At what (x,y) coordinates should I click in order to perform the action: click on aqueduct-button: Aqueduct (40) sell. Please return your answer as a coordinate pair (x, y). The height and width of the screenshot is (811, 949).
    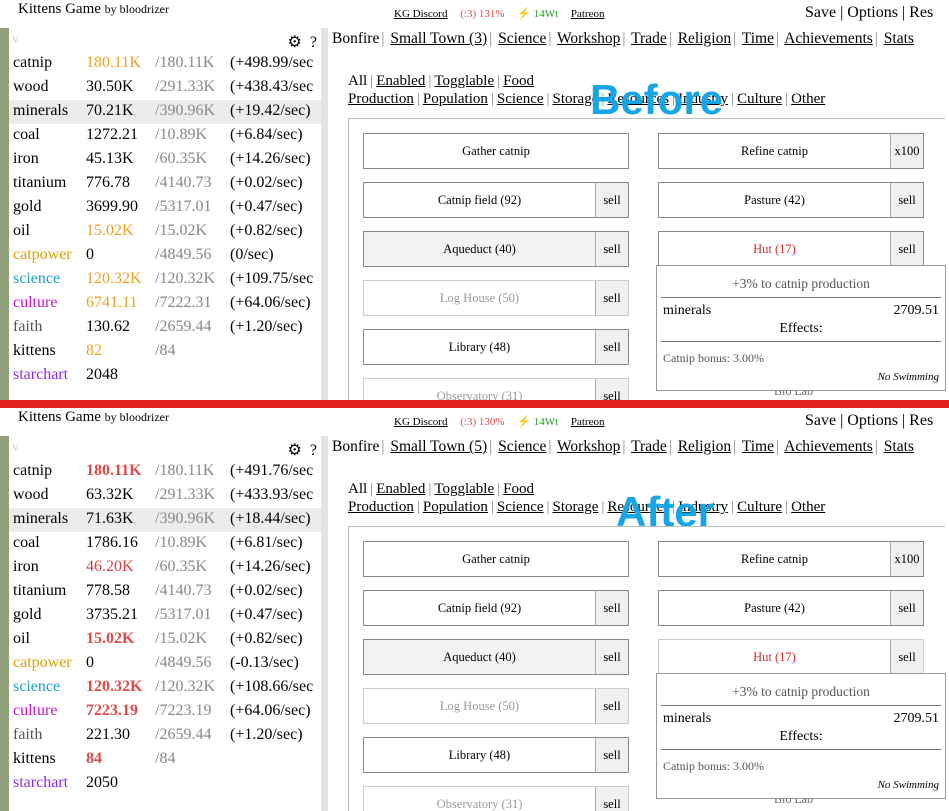
    Looking at the image, I should click on (496, 657).